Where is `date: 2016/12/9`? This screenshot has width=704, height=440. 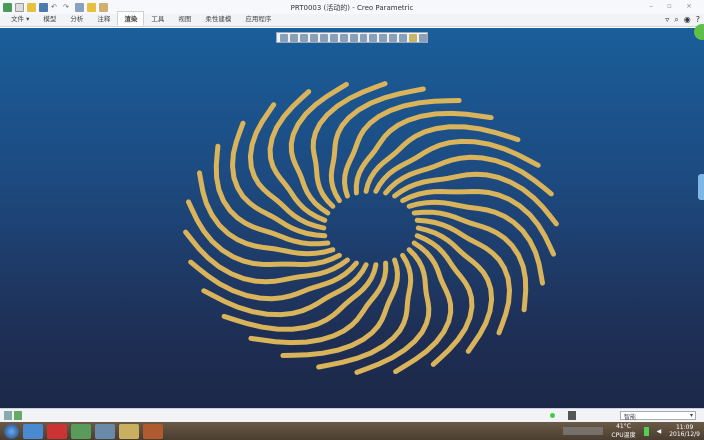 date: 2016/12/9 is located at coordinates (684, 434).